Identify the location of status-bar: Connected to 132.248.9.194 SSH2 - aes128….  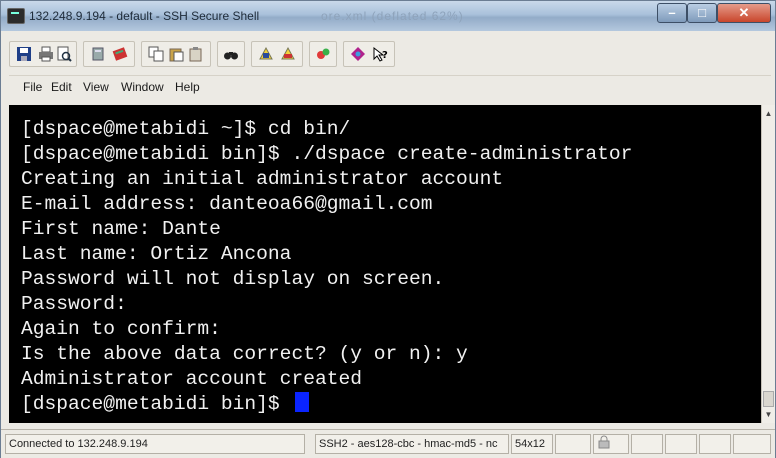
(388, 443).